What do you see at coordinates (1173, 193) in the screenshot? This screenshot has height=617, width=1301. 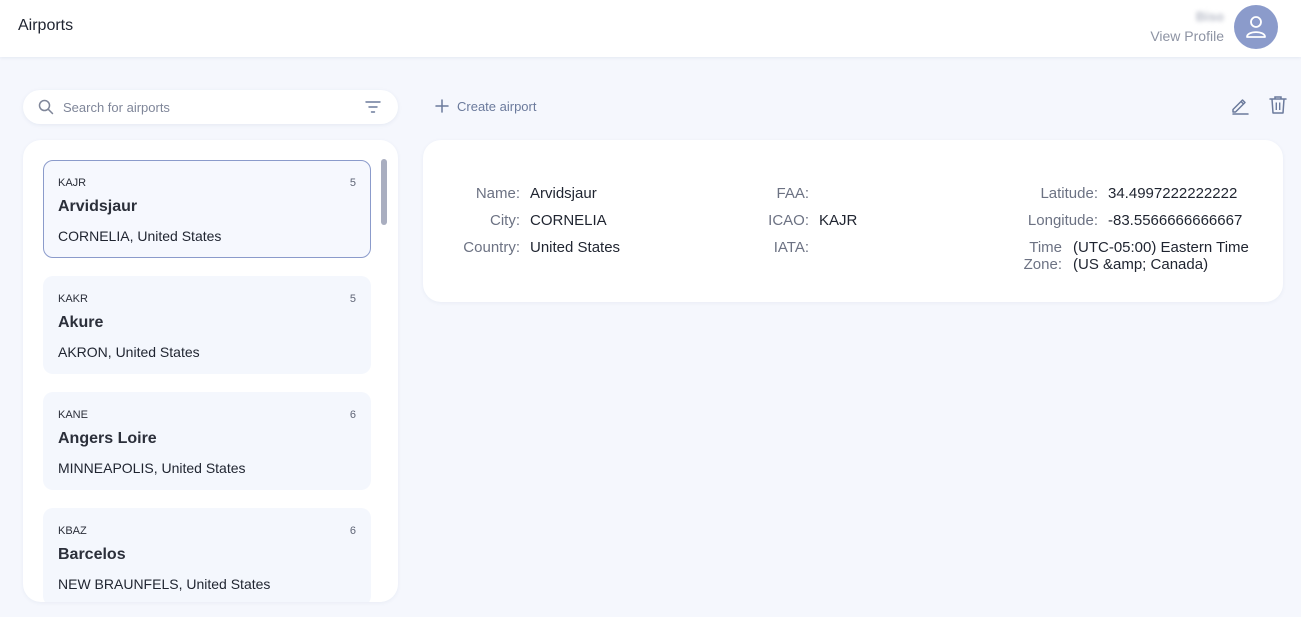 I see `latitude-value: 34.4997222222222` at bounding box center [1173, 193].